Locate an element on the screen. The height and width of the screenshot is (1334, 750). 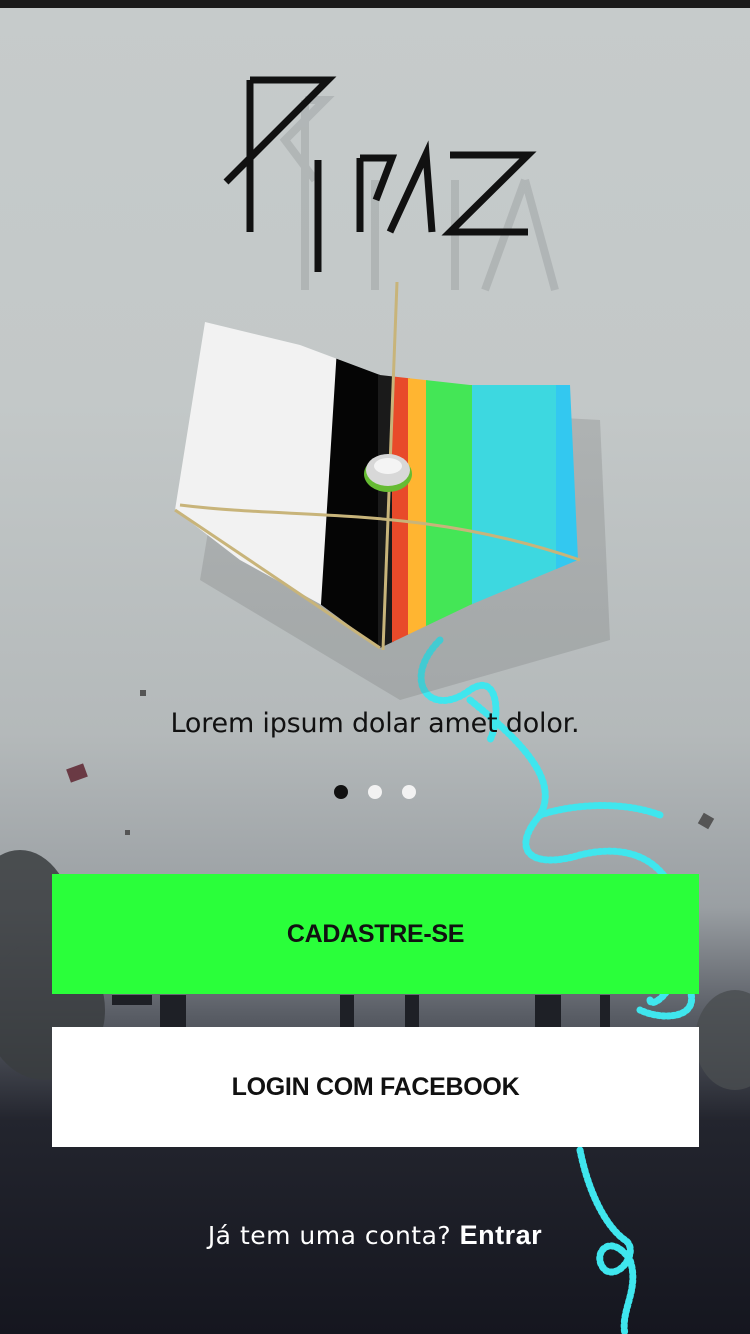
login-prompt-text: Já tem uma conta? is located at coordinates (329, 1235).